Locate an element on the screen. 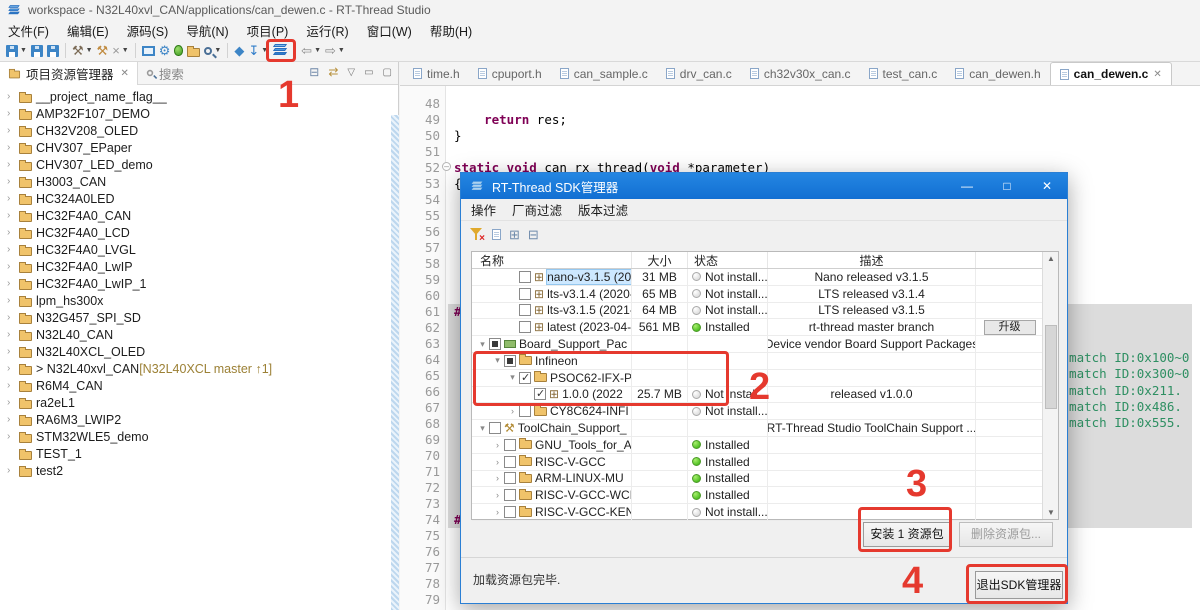  project-item: TEST_1 is located at coordinates (195, 453).